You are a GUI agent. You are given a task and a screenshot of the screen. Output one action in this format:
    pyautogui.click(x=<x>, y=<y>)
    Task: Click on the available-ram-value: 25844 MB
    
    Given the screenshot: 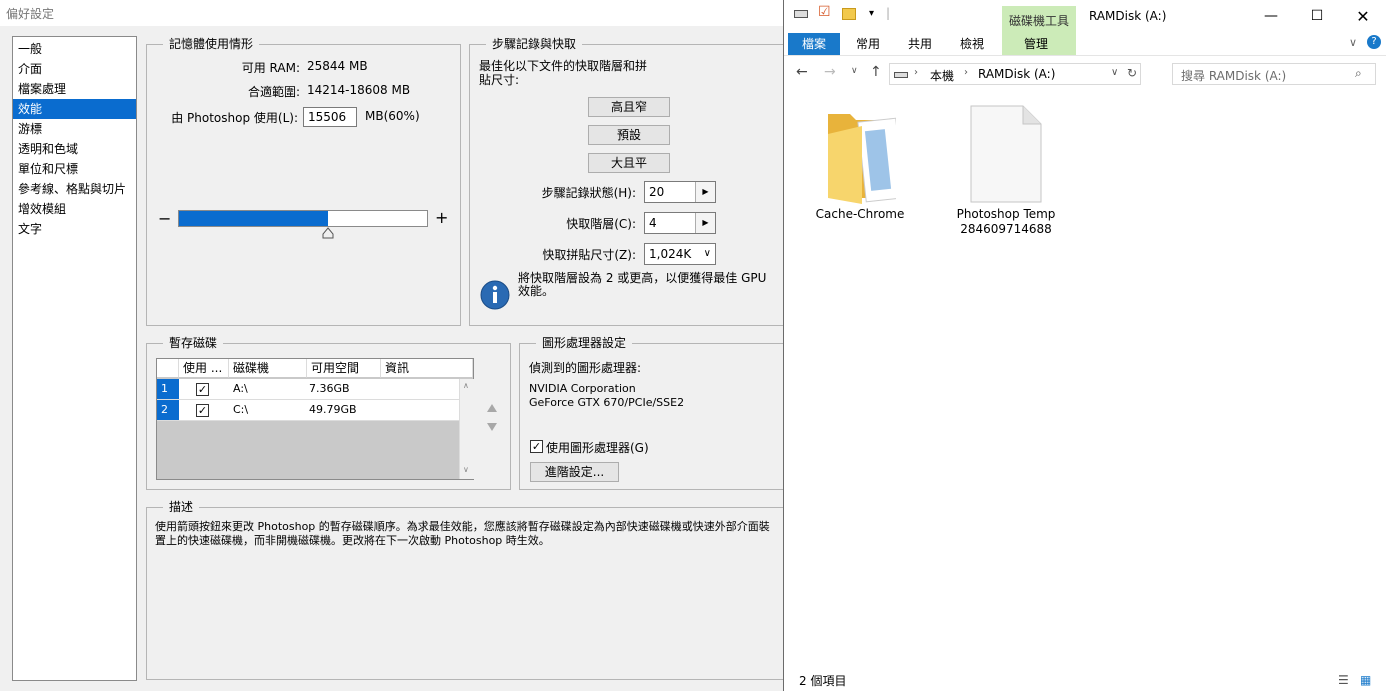 What is the action you would take?
    pyautogui.click(x=337, y=66)
    